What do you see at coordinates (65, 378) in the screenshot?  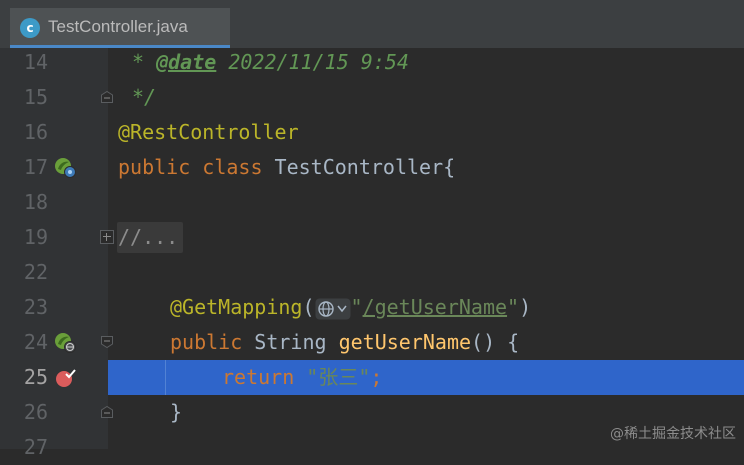 I see `breakpoint-icon` at bounding box center [65, 378].